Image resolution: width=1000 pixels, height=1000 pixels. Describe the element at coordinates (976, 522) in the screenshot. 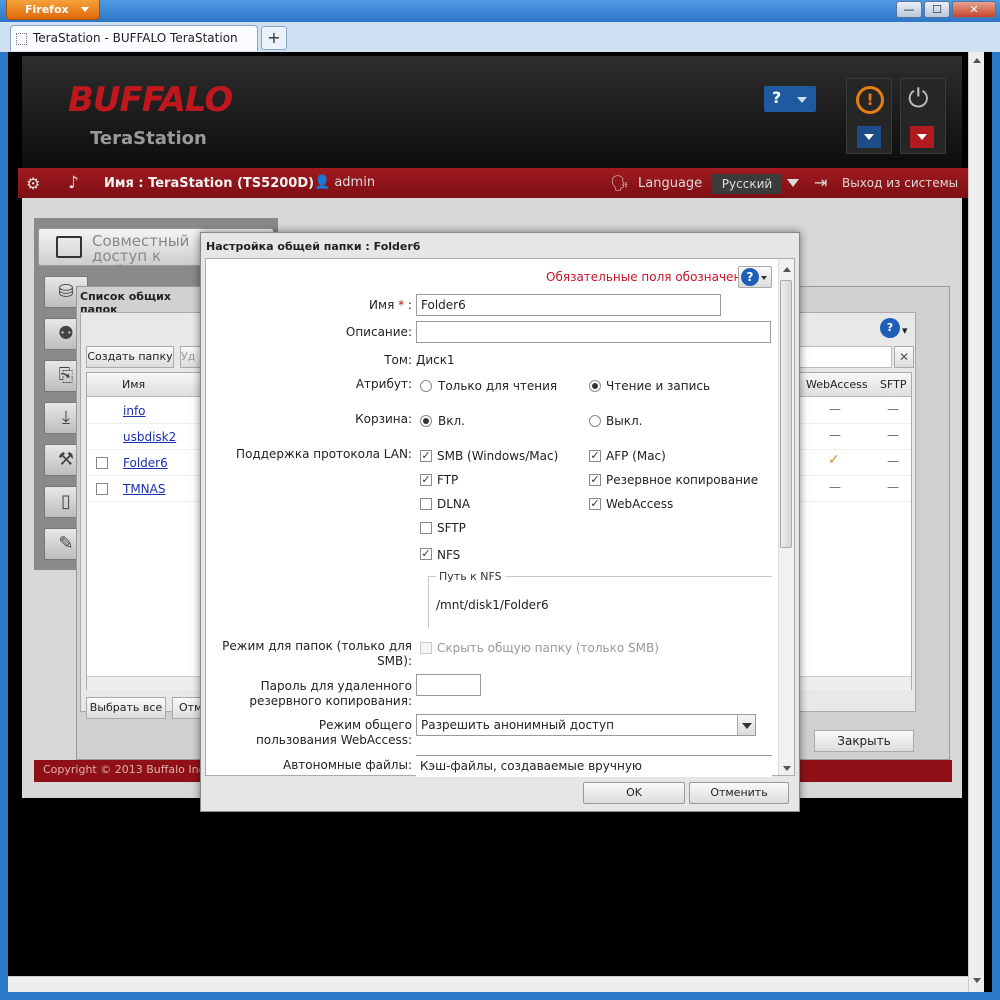

I see `page-scrollbar` at that location.